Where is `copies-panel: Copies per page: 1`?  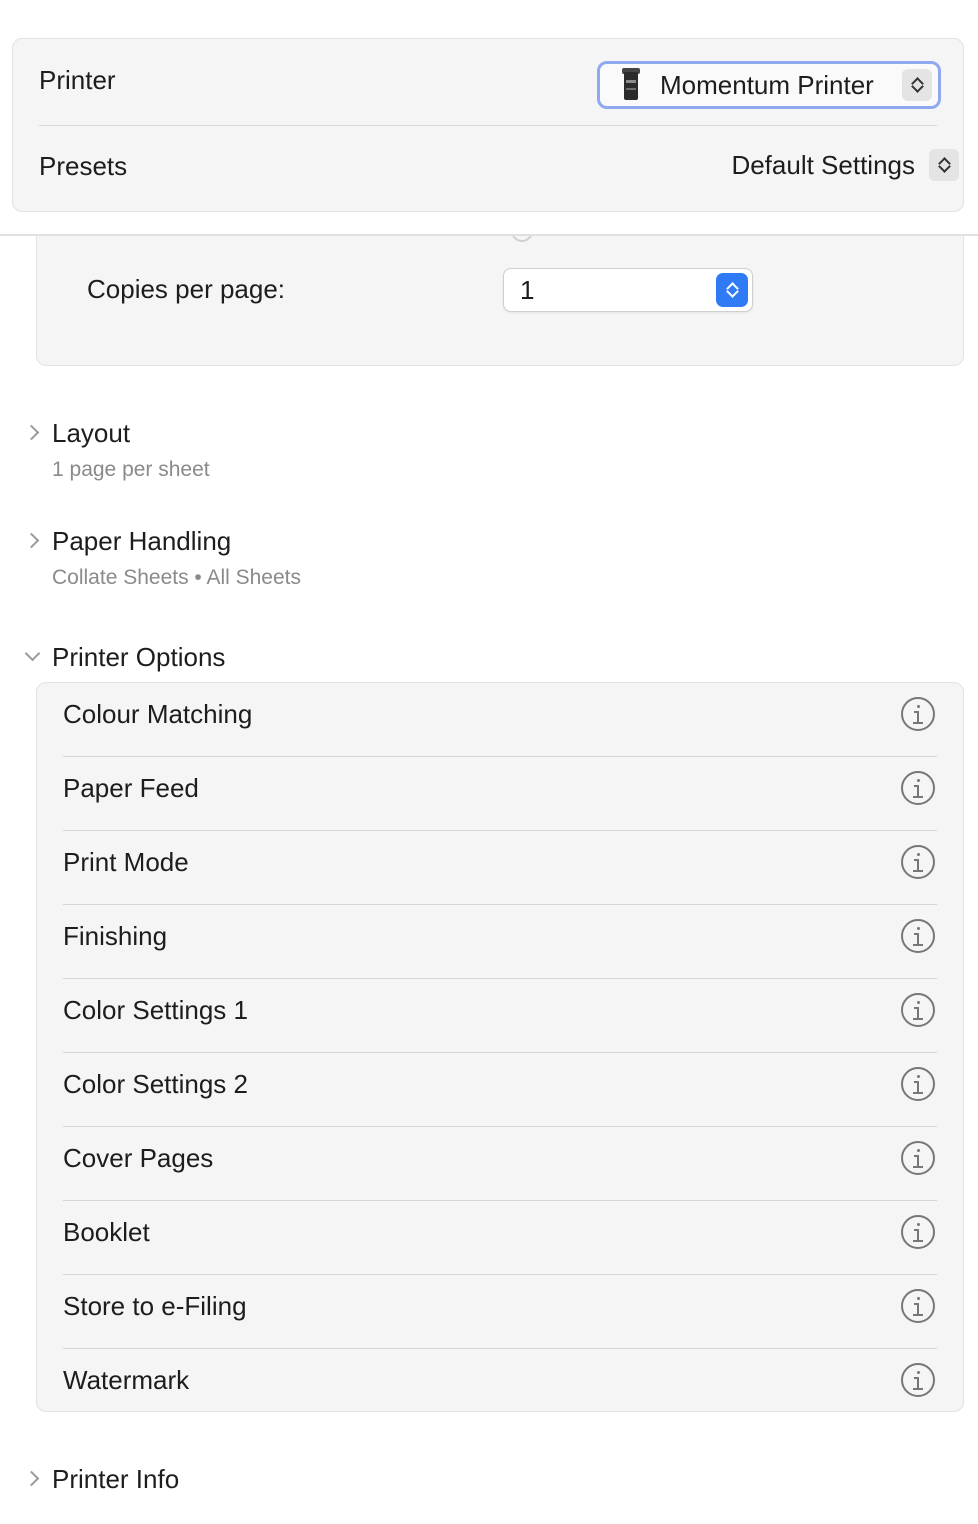 copies-panel: Copies per page: 1 is located at coordinates (500, 301).